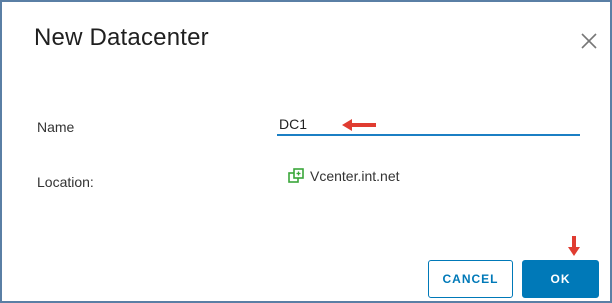 The width and height of the screenshot is (612, 303). I want to click on location-value: Vcenter.int.net, so click(344, 176).